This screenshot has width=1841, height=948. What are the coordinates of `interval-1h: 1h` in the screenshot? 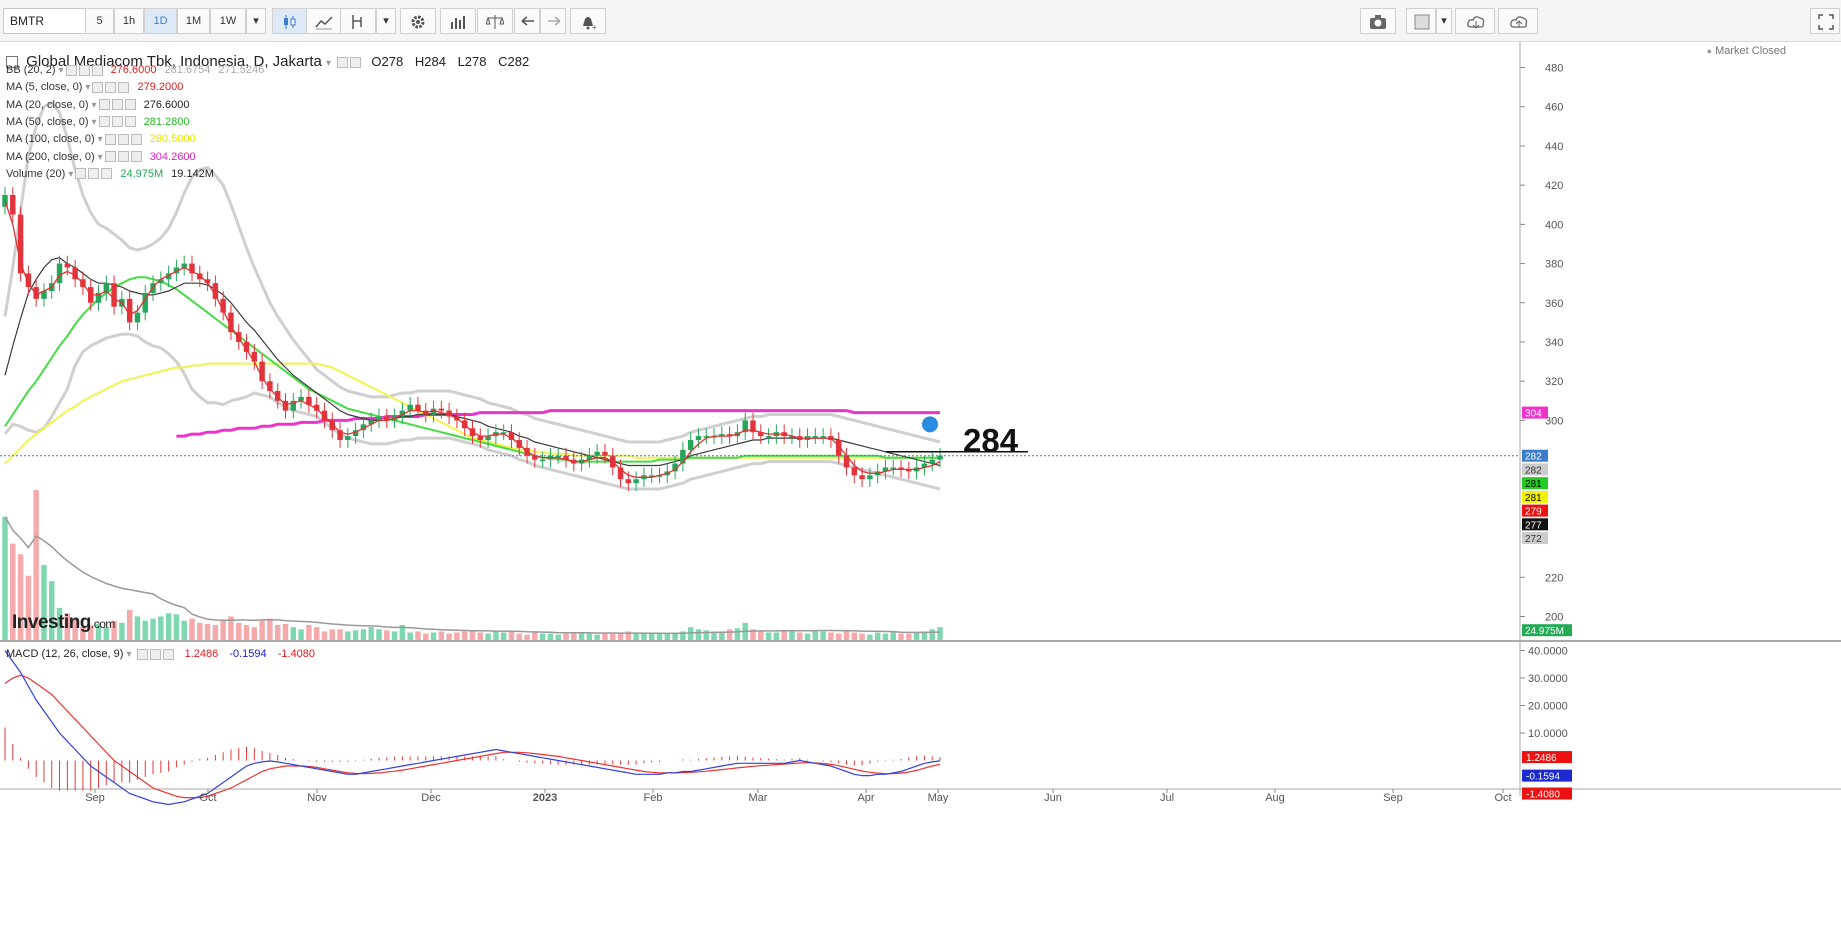 It's located at (129, 21).